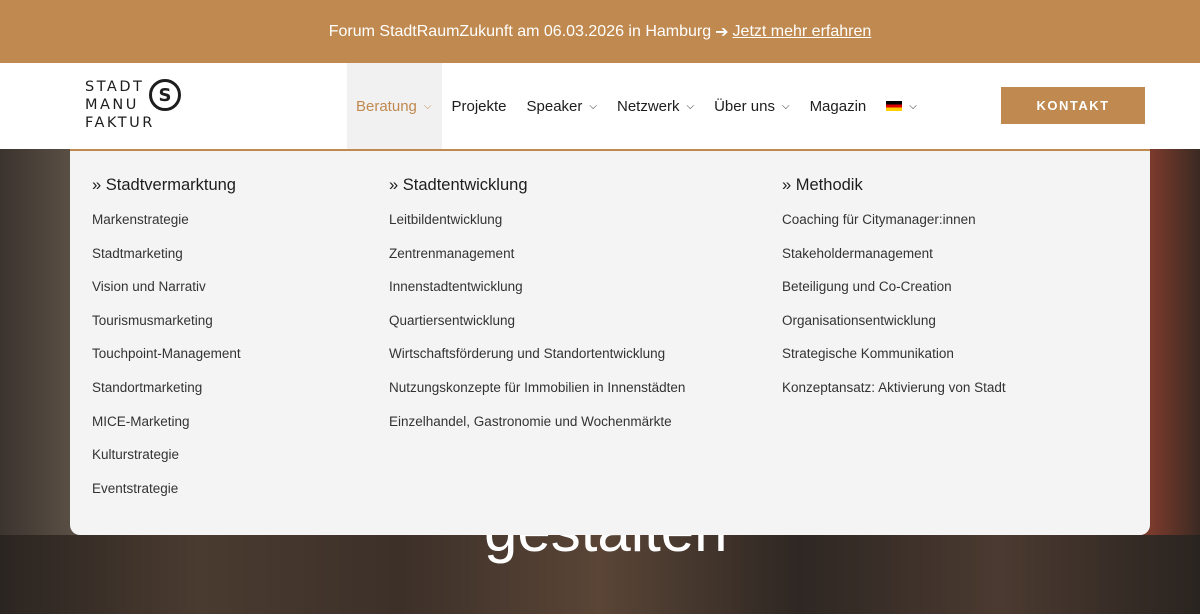 This screenshot has width=1200, height=614. What do you see at coordinates (166, 397) in the screenshot?
I see `menu-item: Standortmarketing` at bounding box center [166, 397].